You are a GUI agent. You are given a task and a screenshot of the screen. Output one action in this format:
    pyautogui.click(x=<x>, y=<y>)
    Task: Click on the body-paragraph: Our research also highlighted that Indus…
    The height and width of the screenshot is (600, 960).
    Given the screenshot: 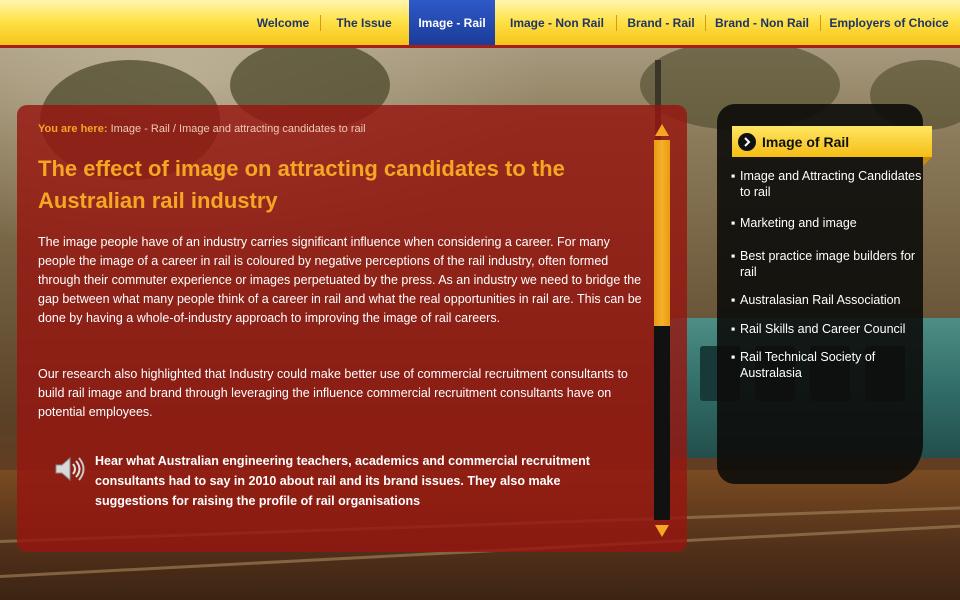 What is the action you would take?
    pyautogui.click(x=333, y=393)
    